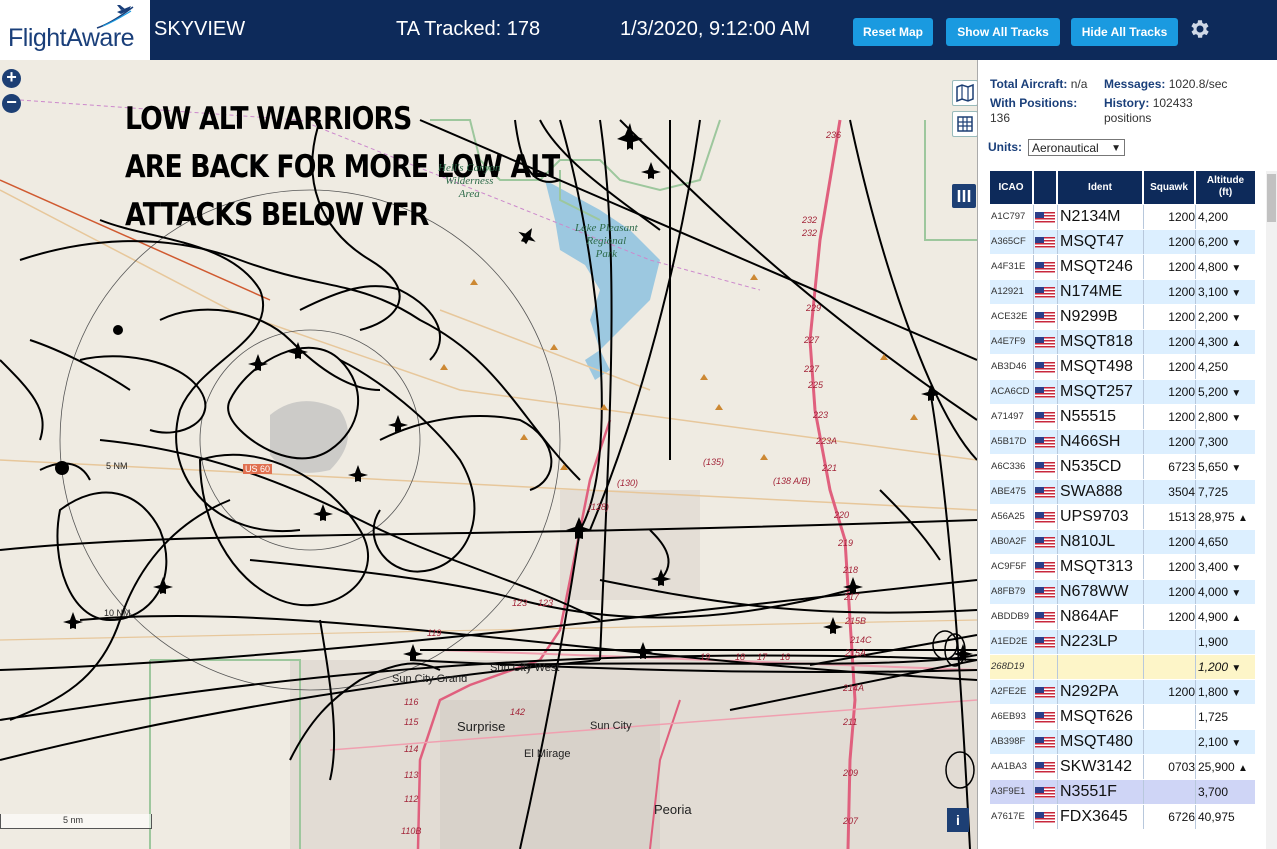  I want to click on aircraft-row: A2FE2E N292PA 1200 1,800 ▼, so click(1122, 692).